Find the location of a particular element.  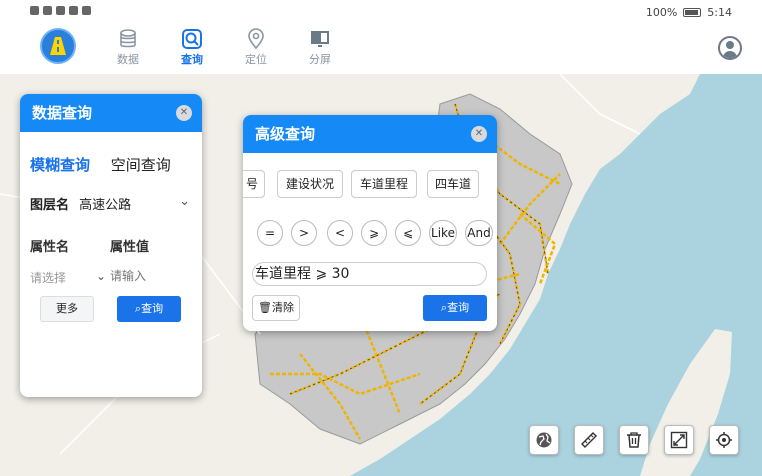

status-bar: 100% 5:14 is located at coordinates (381, 13).